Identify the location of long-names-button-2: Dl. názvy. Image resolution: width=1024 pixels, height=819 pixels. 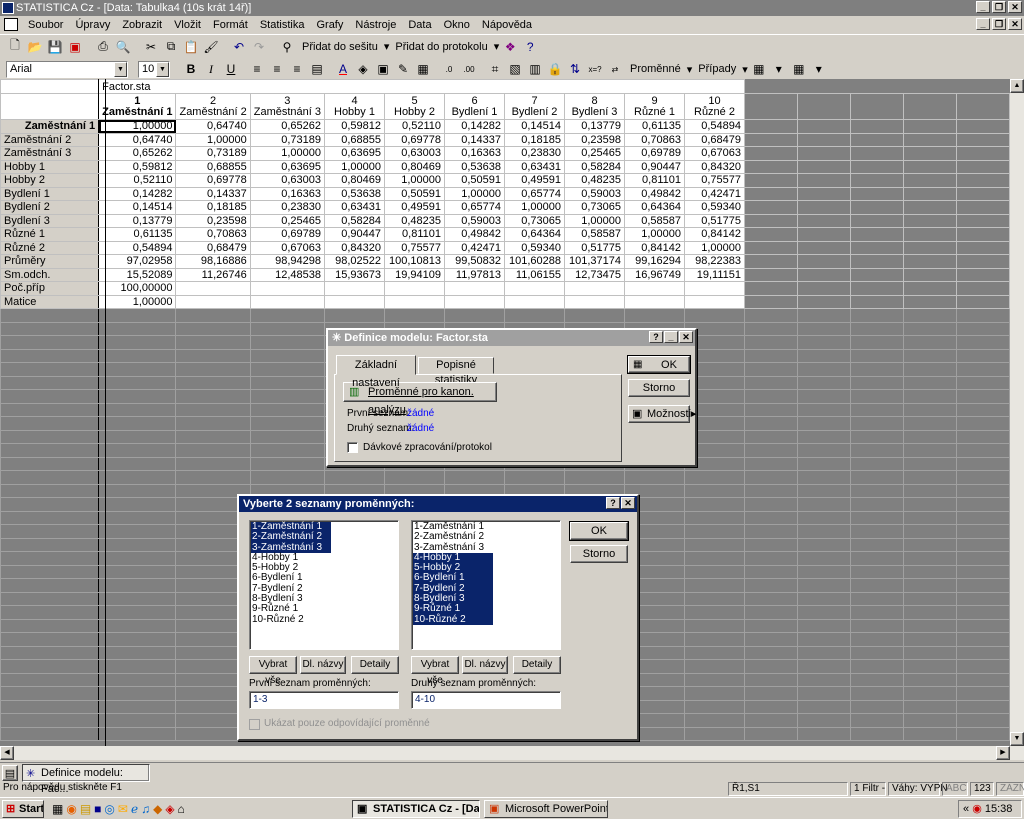
(485, 665).